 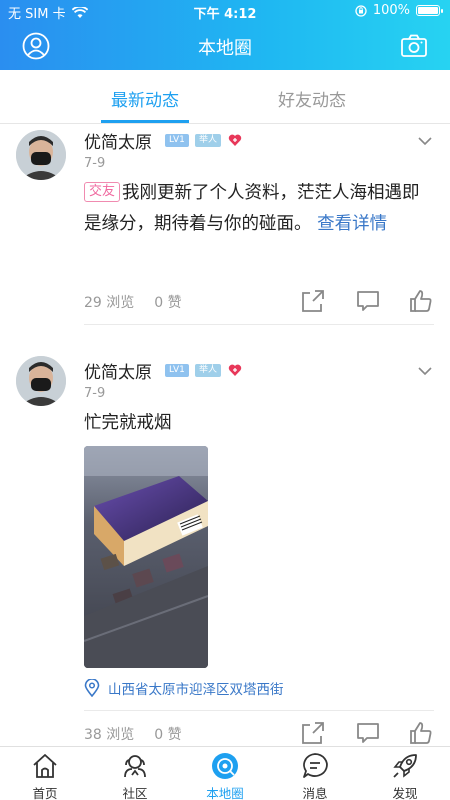 I want to click on tabbar-item-discover: 发现, so click(x=405, y=775).